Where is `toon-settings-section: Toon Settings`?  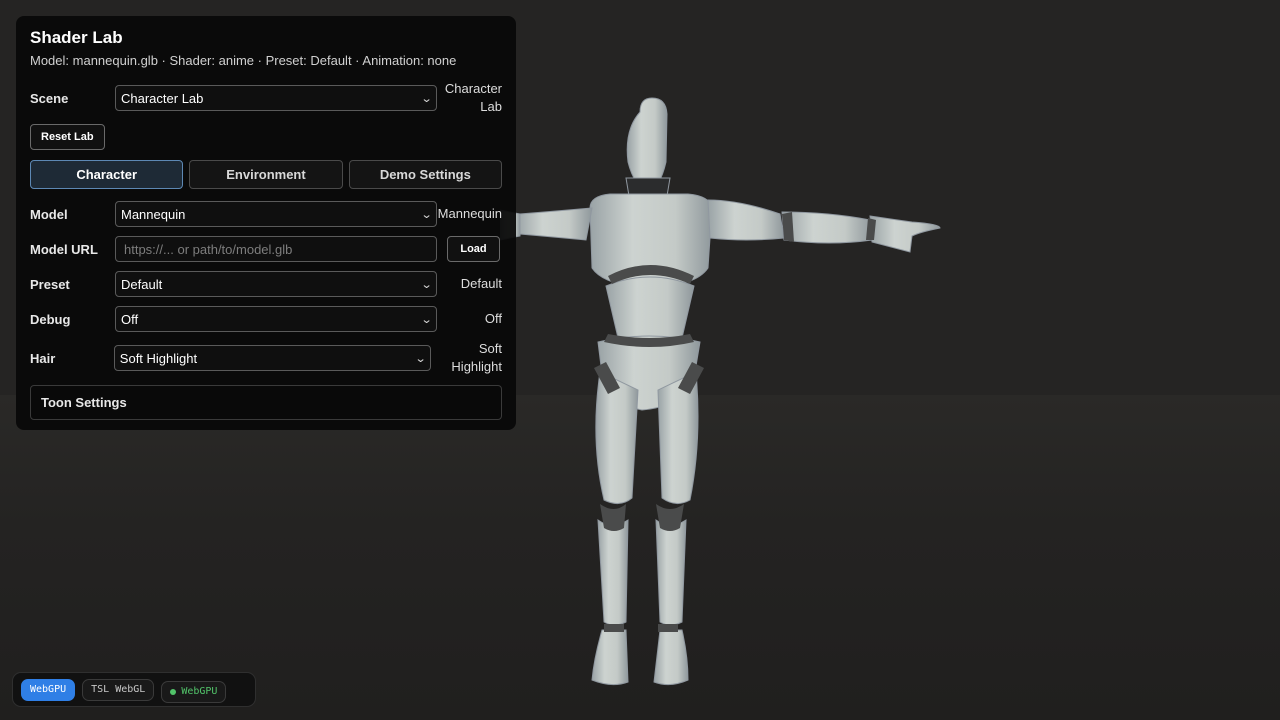
toon-settings-section: Toon Settings is located at coordinates (266, 402).